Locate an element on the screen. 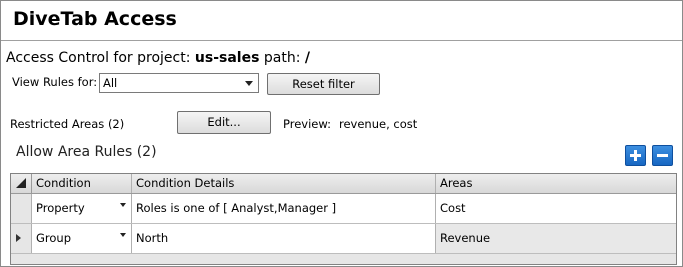 This screenshot has width=683, height=267. areas-cell: Cost is located at coordinates (556, 208).